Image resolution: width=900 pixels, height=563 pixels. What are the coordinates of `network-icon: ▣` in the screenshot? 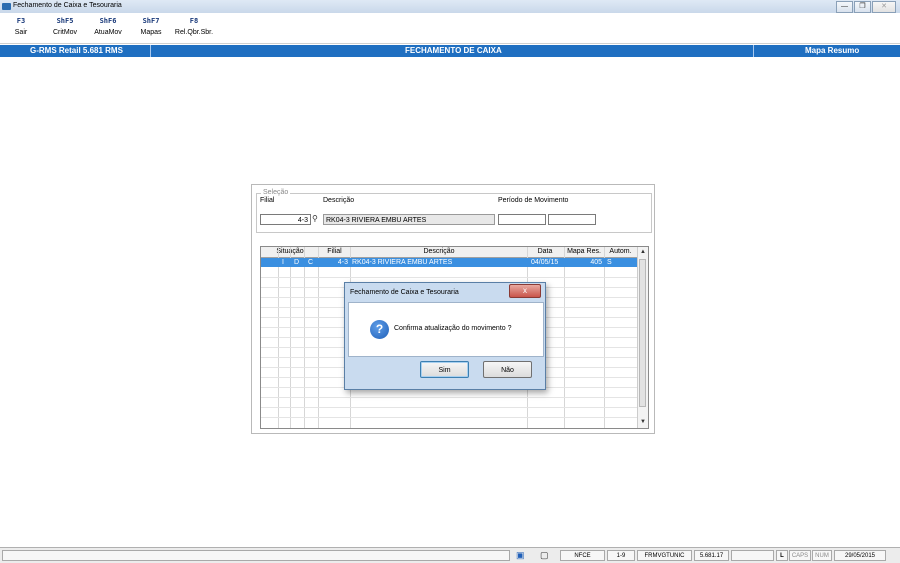 It's located at (520, 555).